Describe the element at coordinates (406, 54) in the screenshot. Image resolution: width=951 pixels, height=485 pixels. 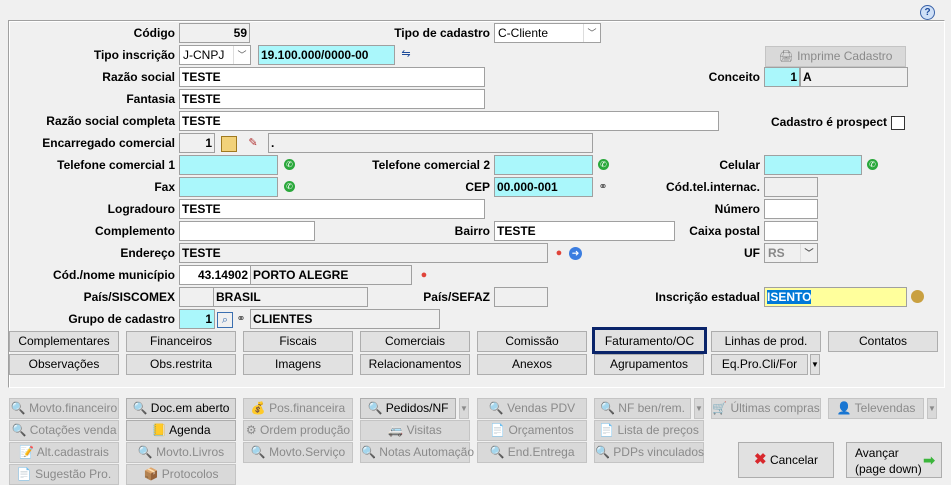
I see `swap-icon: ⇋` at that location.